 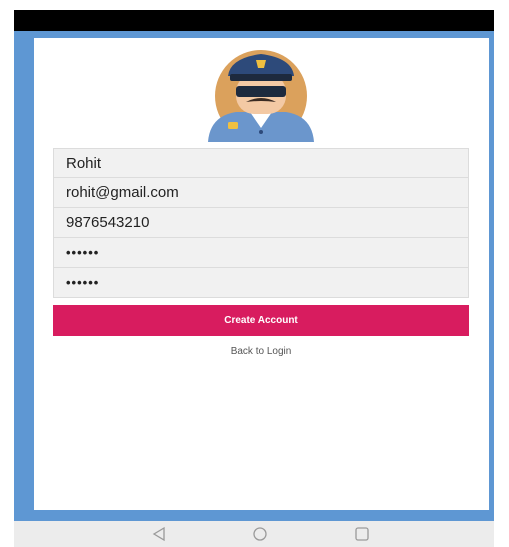 What do you see at coordinates (261, 283) in the screenshot?
I see `confirm-password-field: ••••••` at bounding box center [261, 283].